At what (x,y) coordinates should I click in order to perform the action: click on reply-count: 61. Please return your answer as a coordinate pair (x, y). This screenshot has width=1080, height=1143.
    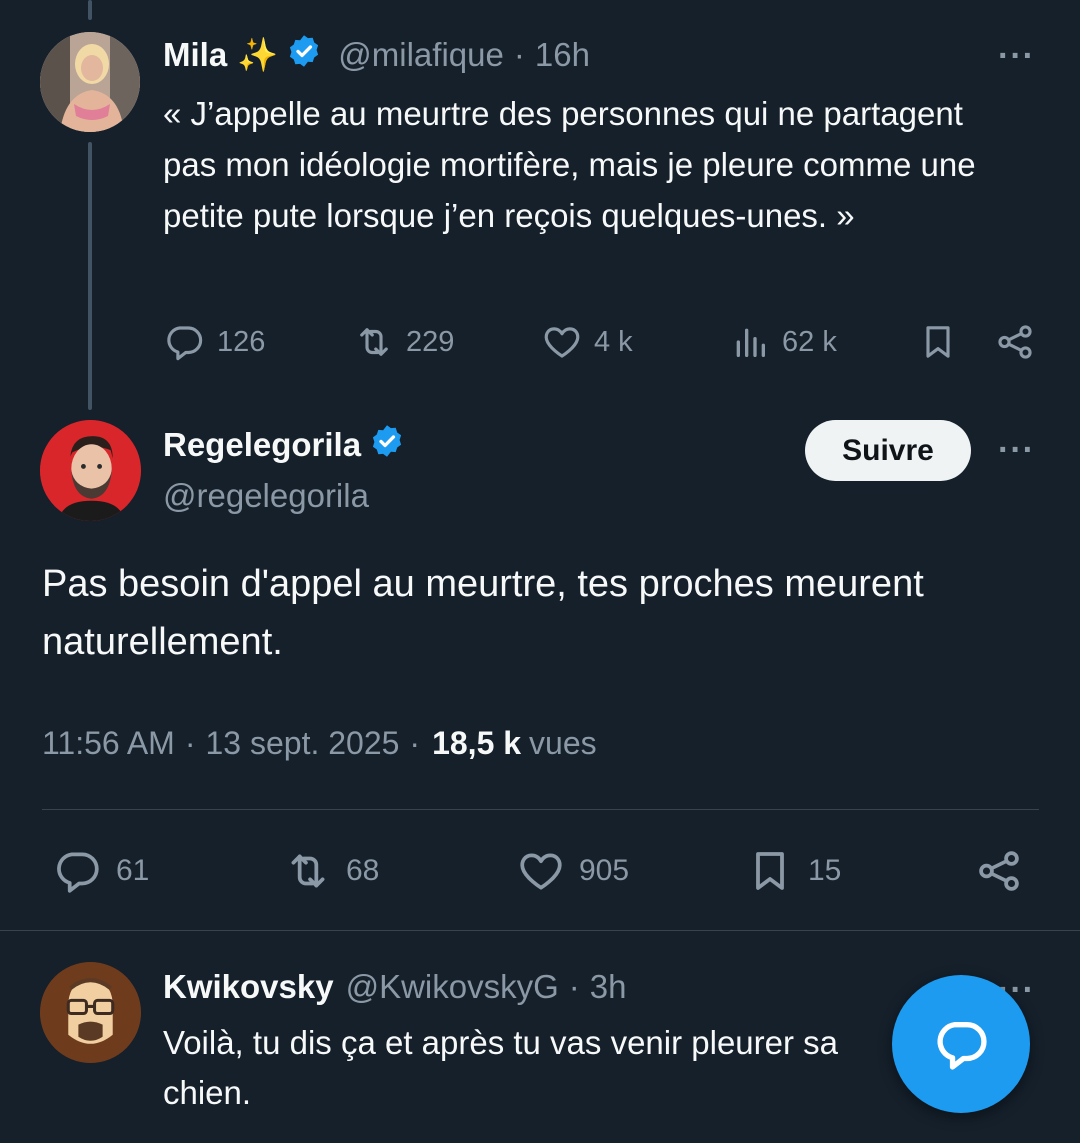
    Looking at the image, I should click on (133, 870).